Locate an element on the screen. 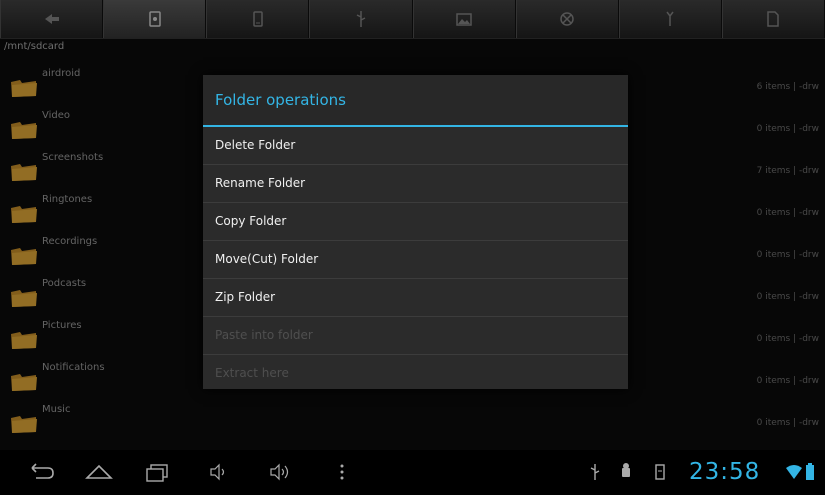 This screenshot has height=495, width=825. image-icon is located at coordinates (464, 19).